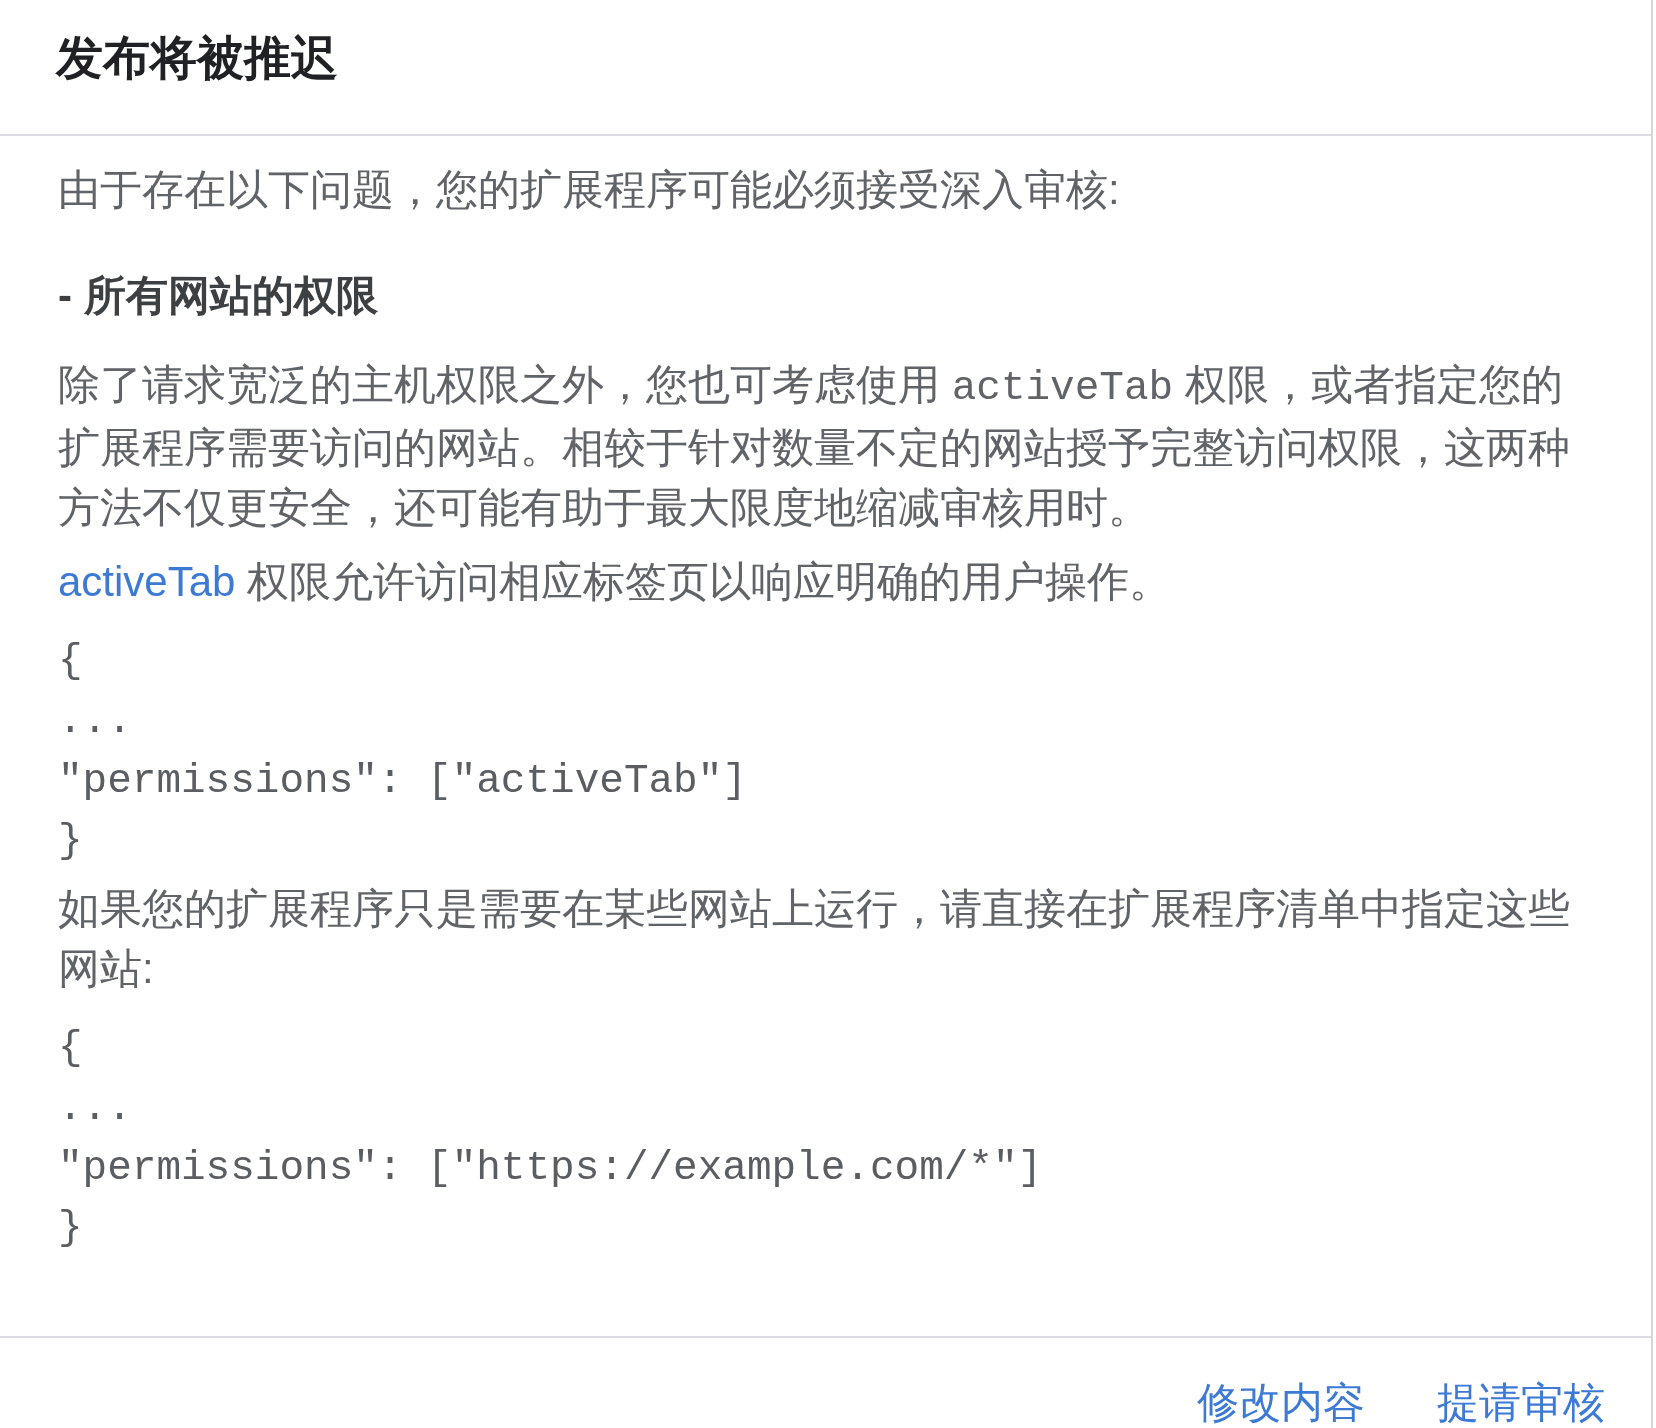 The width and height of the screenshot is (1656, 1428). What do you see at coordinates (403, 751) in the screenshot?
I see `code-snippet: { ... "permissions": ["activeTab"] }` at bounding box center [403, 751].